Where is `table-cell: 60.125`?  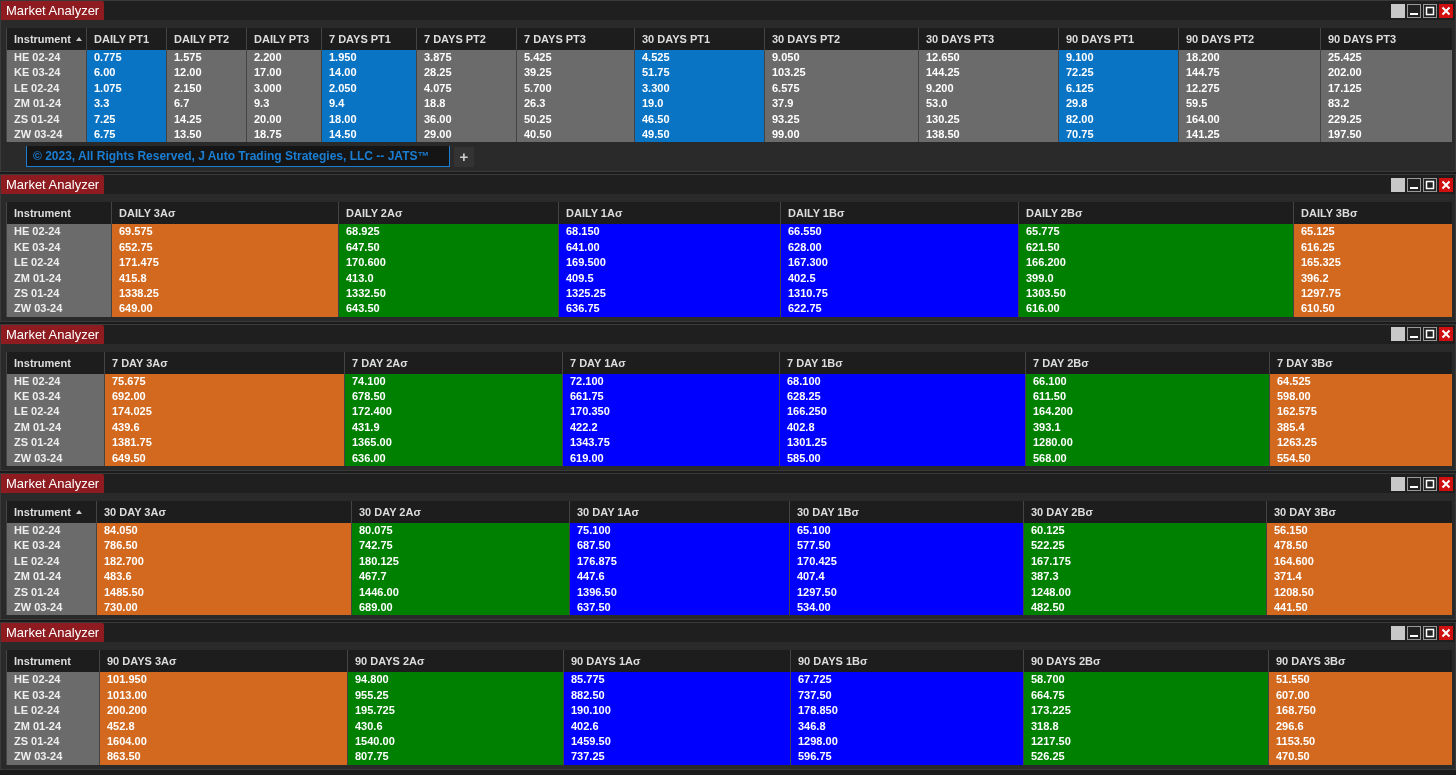
table-cell: 60.125 is located at coordinates (1144, 531).